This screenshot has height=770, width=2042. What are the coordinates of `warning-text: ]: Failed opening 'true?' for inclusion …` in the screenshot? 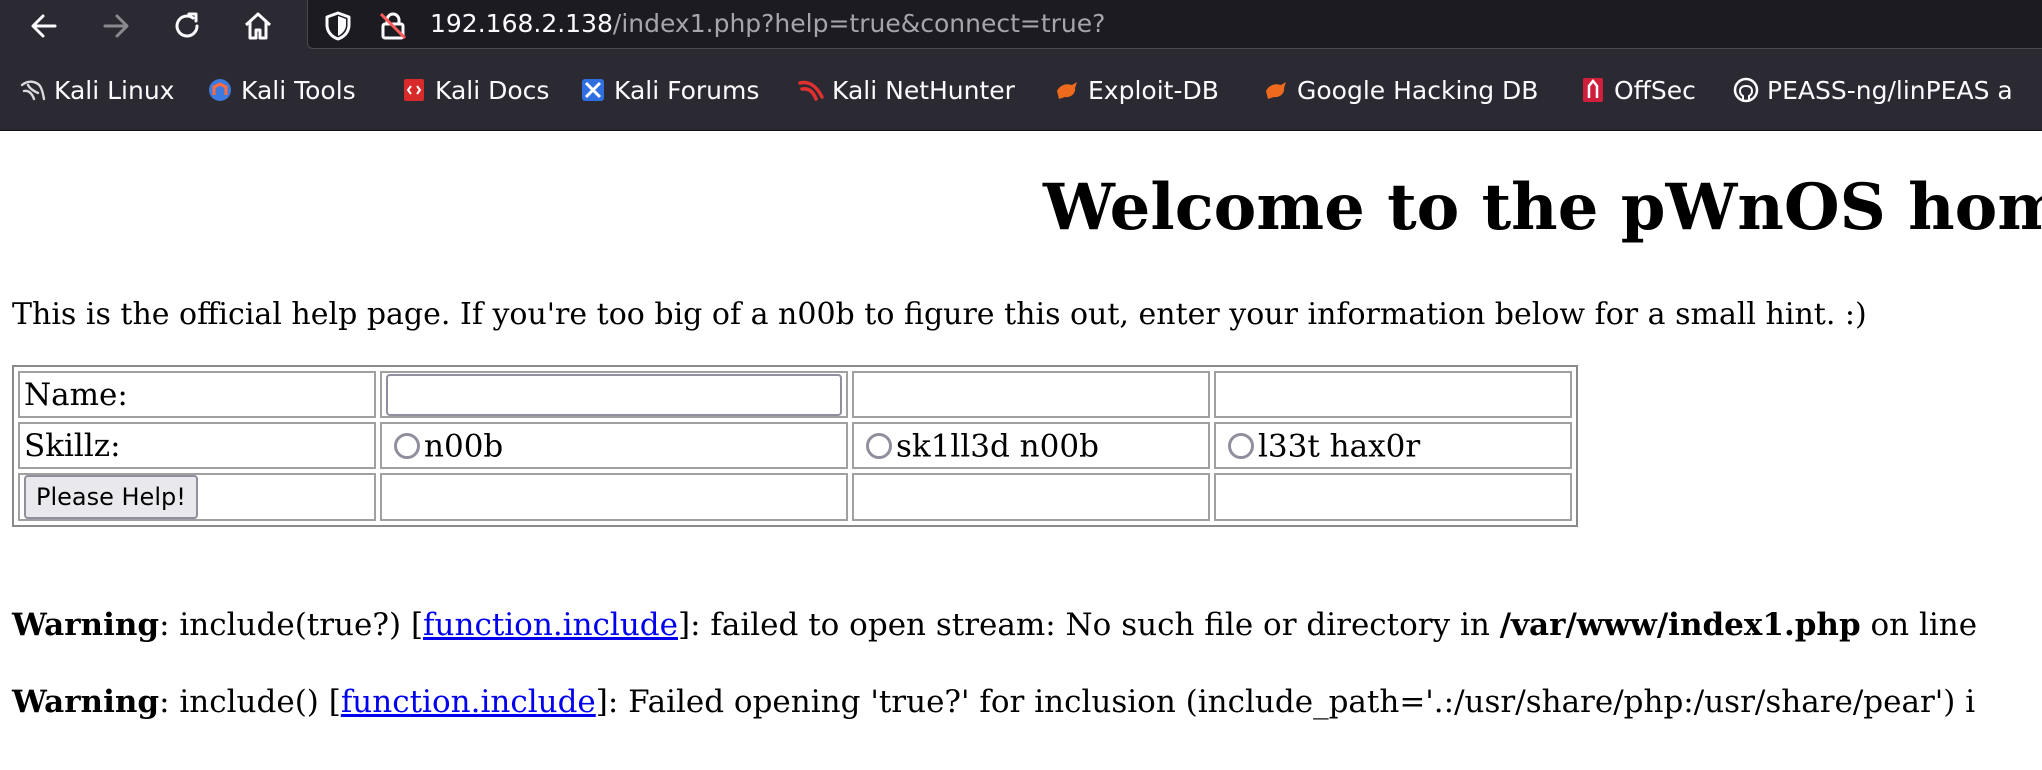 It's located at (1285, 702).